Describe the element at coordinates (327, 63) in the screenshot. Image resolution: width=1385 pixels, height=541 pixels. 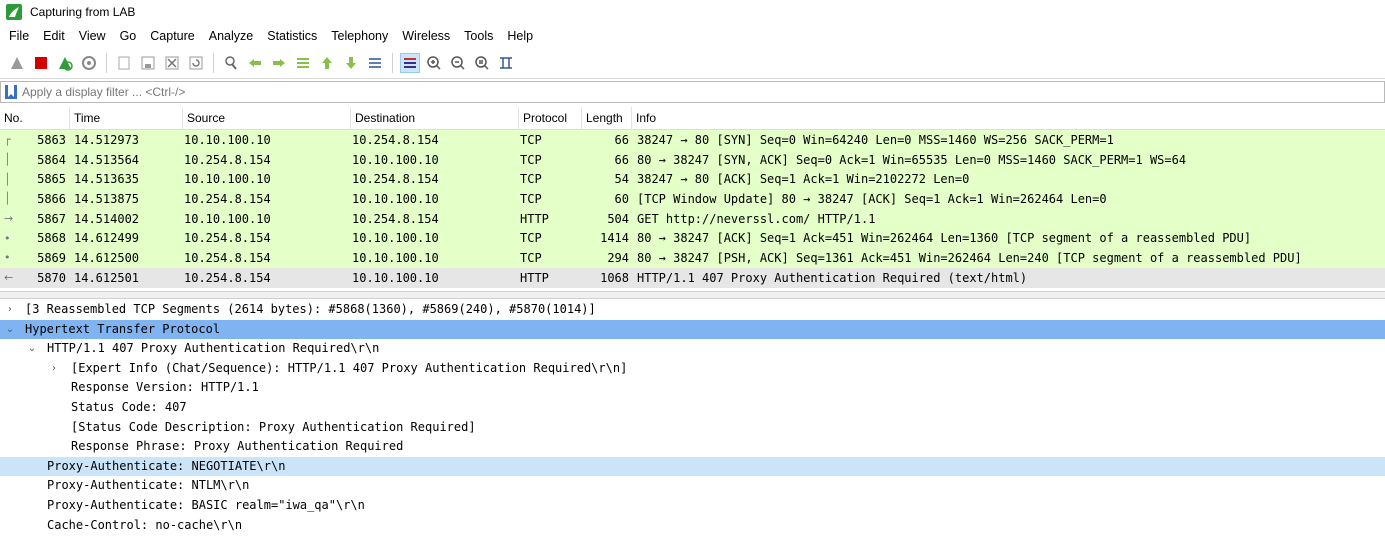
I see `go-first-packet-icon` at that location.